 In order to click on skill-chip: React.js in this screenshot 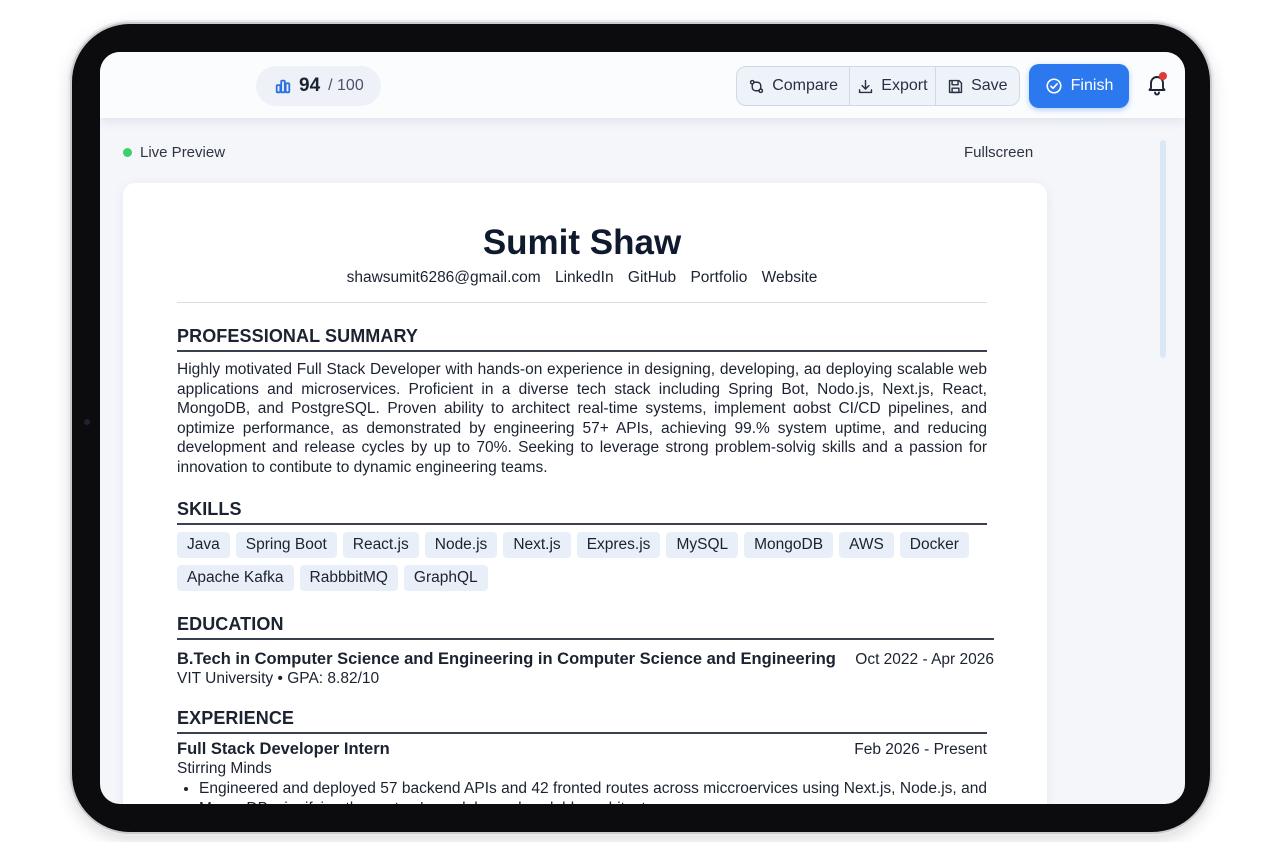, I will do `click(380, 545)`.